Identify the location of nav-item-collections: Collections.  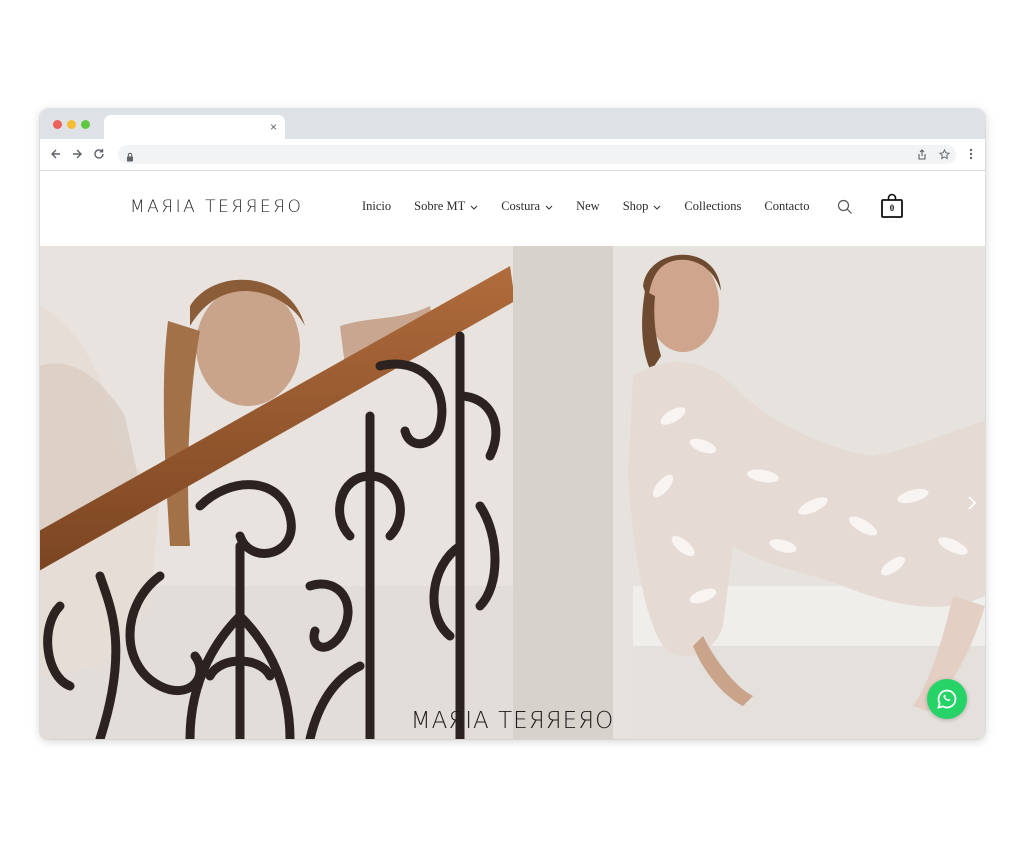
(712, 206).